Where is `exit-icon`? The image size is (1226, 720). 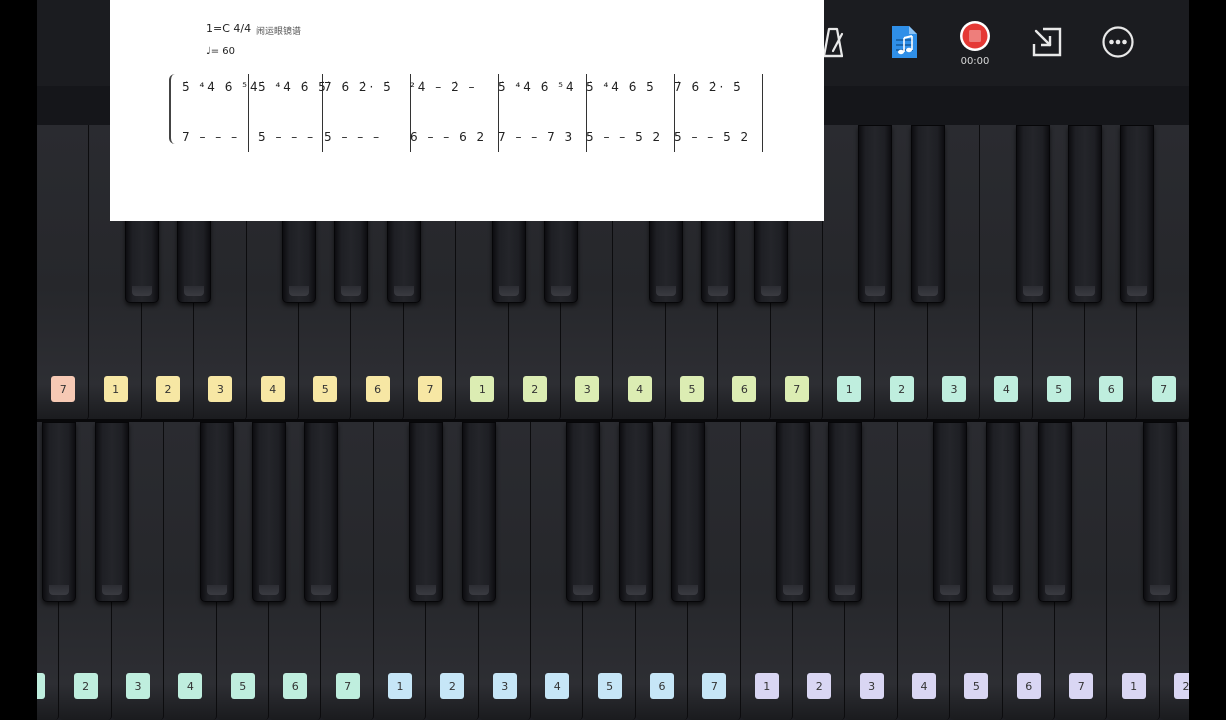
exit-icon is located at coordinates (1047, 42).